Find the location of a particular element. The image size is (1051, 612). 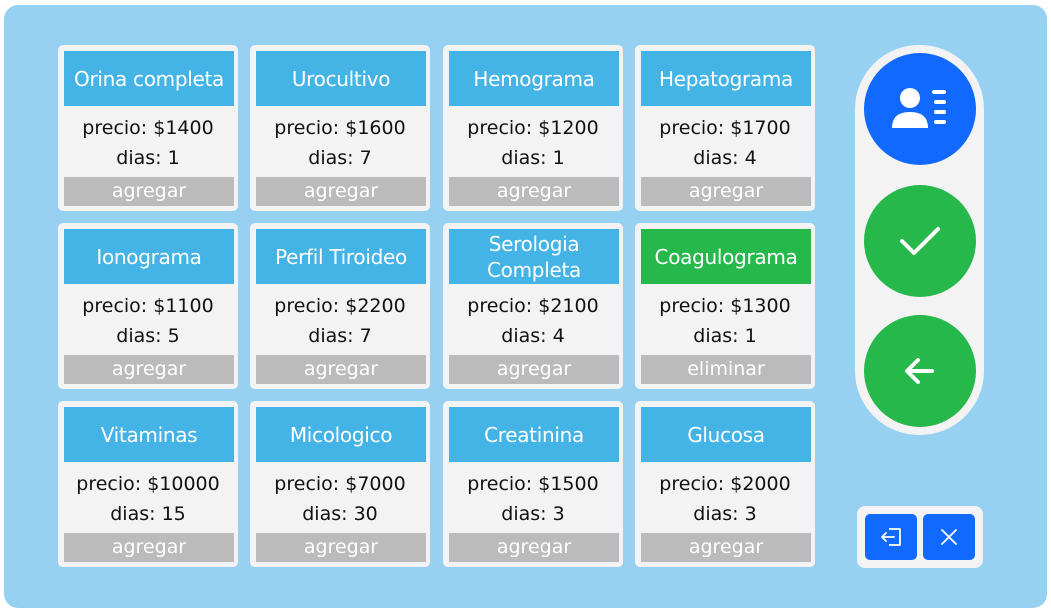

test-name: Creatinina is located at coordinates (534, 434).